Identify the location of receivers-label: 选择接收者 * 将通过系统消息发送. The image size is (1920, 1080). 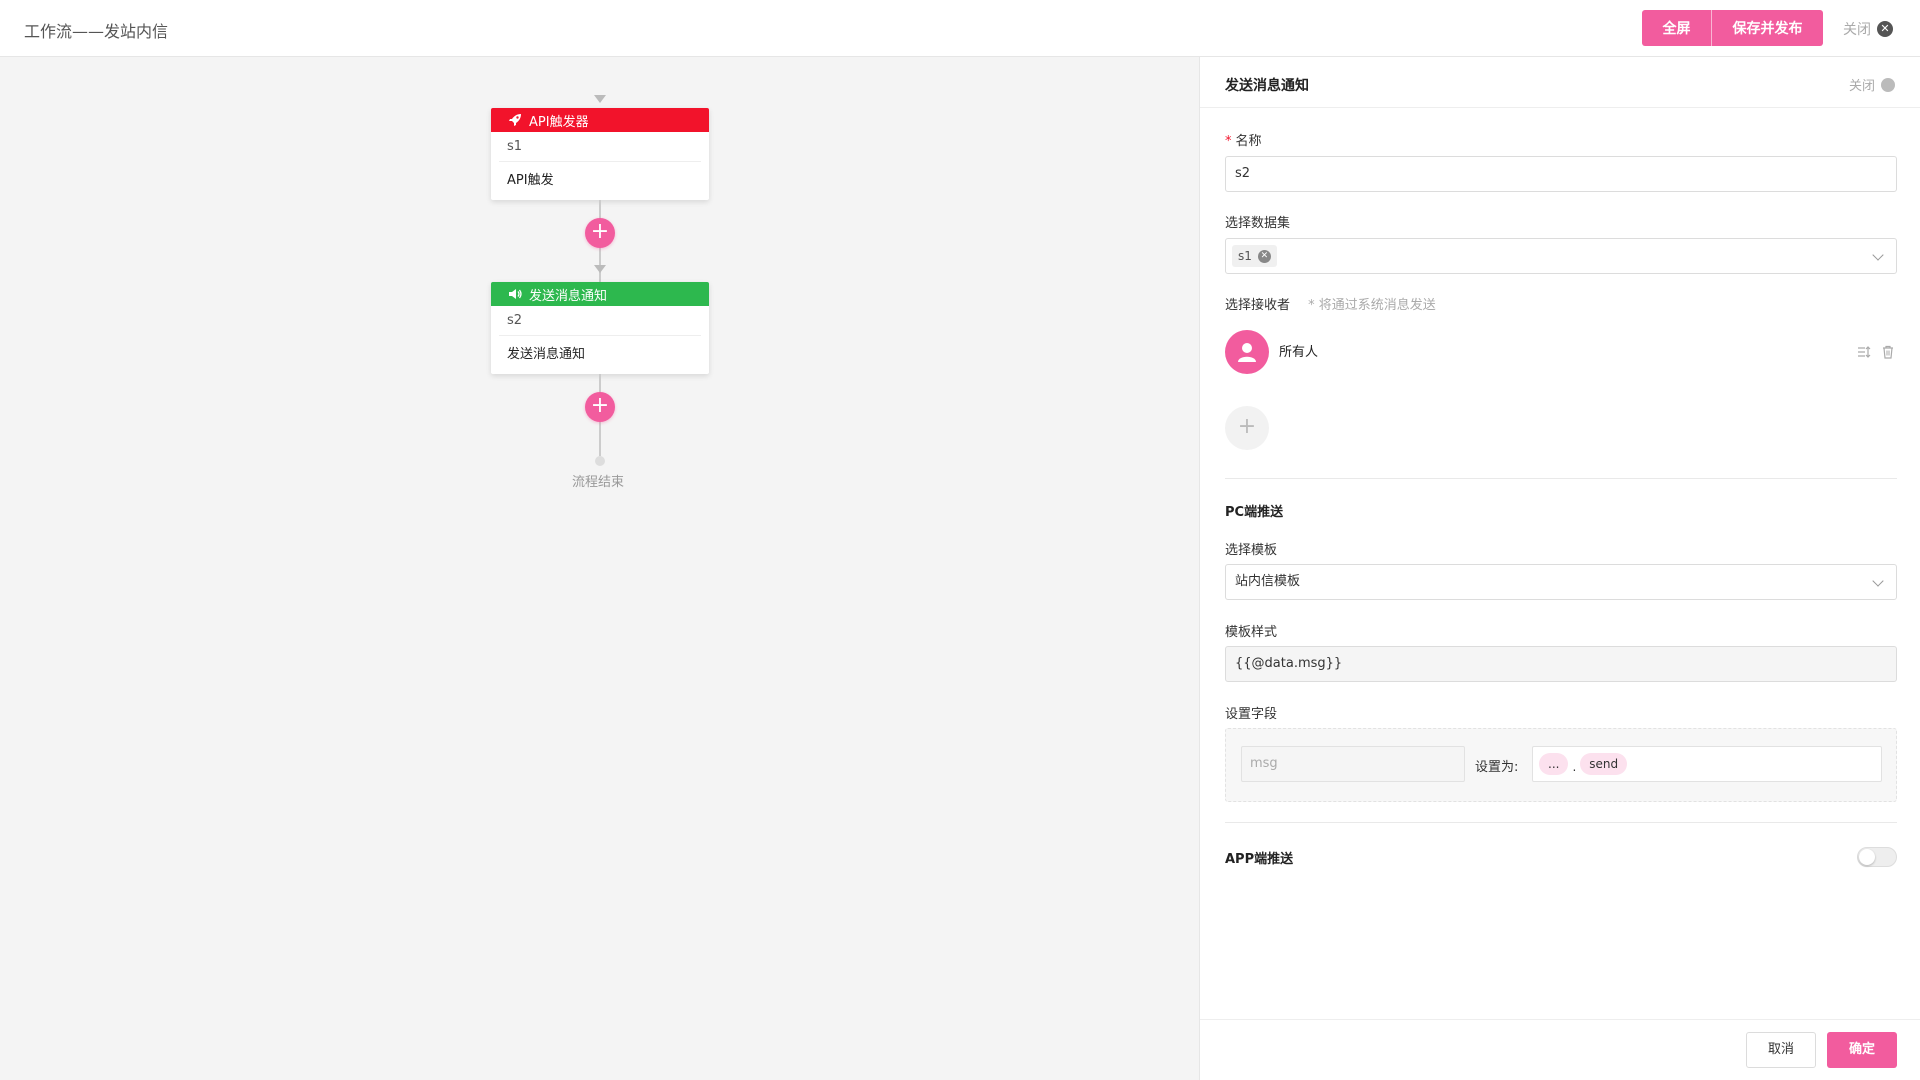
(1330, 305).